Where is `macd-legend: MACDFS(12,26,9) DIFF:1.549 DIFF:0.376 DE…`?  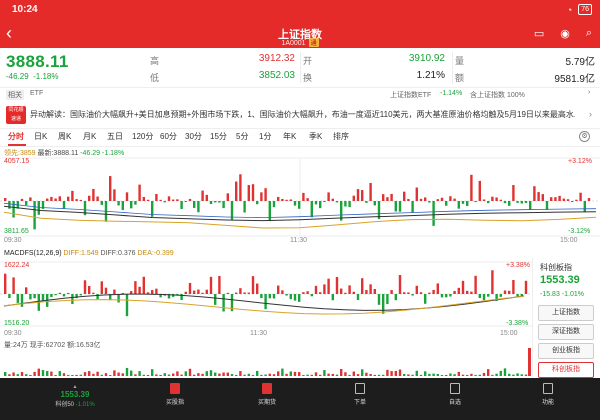
macd-legend: MACDFS(12,26,9) DIFF:1.549 DIFF:0.376 DE… is located at coordinates (89, 253).